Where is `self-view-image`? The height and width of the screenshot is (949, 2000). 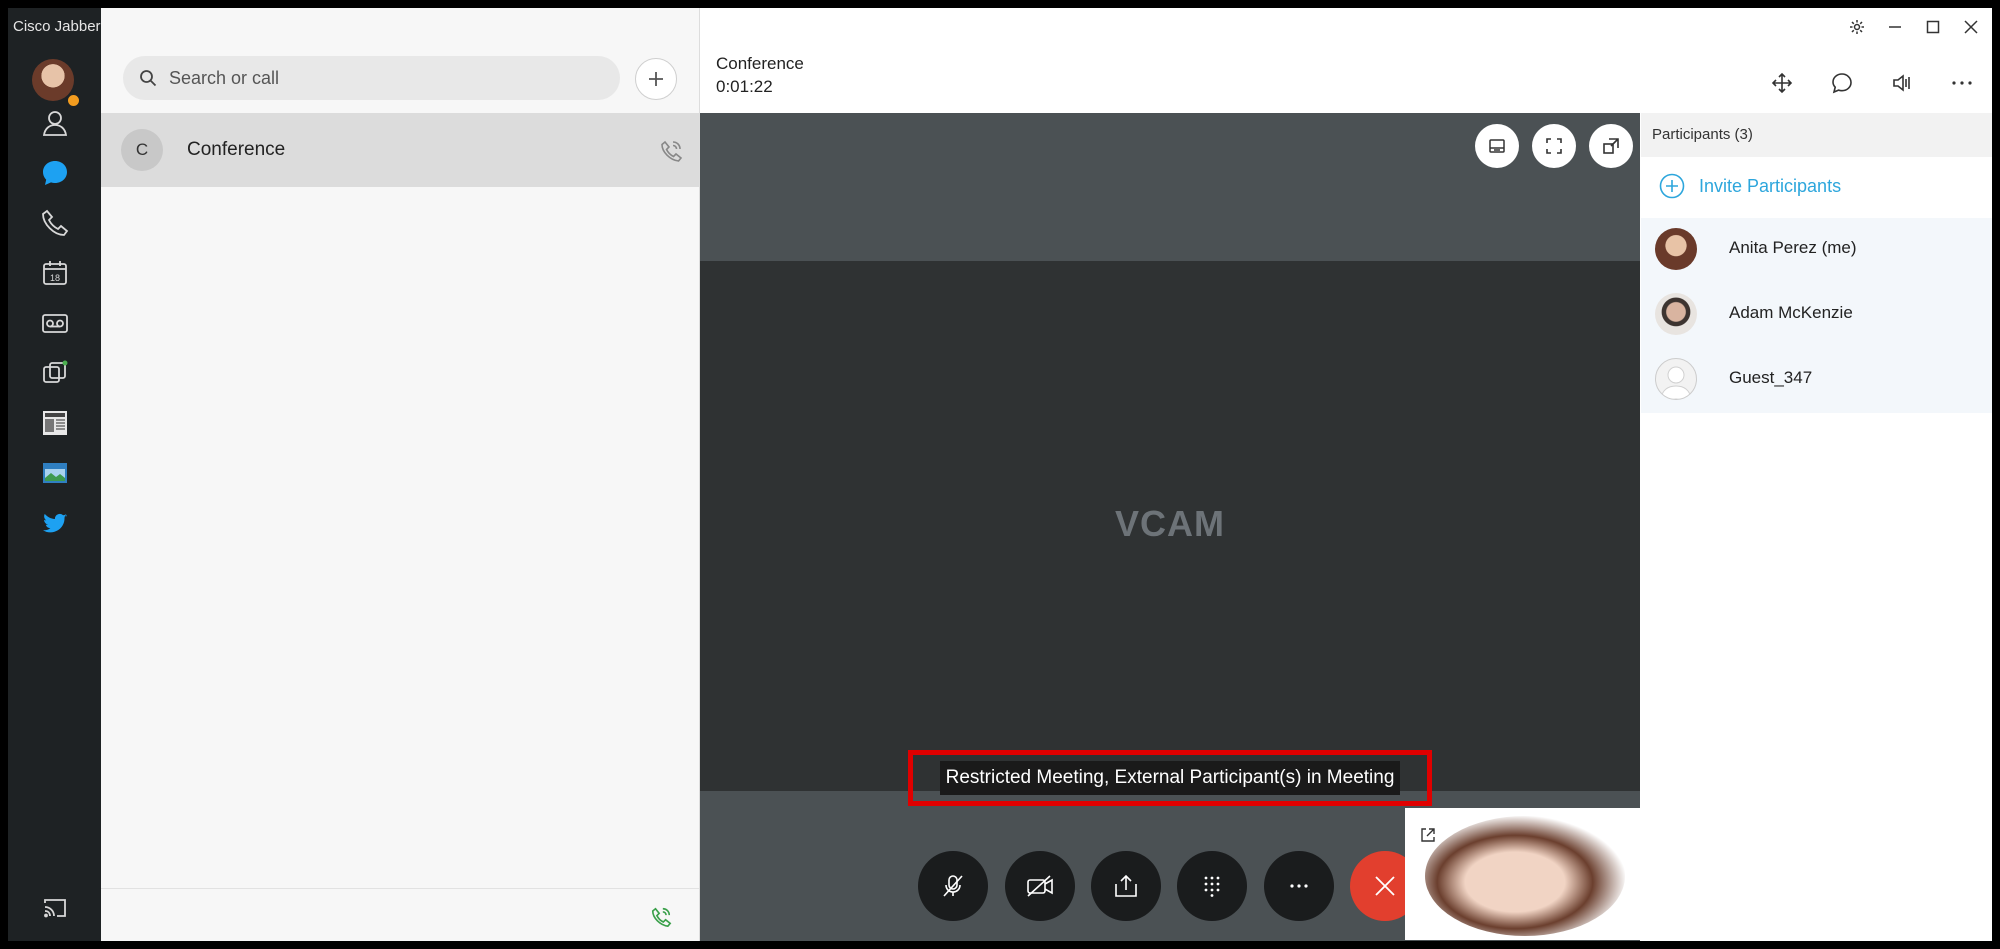 self-view-image is located at coordinates (1525, 876).